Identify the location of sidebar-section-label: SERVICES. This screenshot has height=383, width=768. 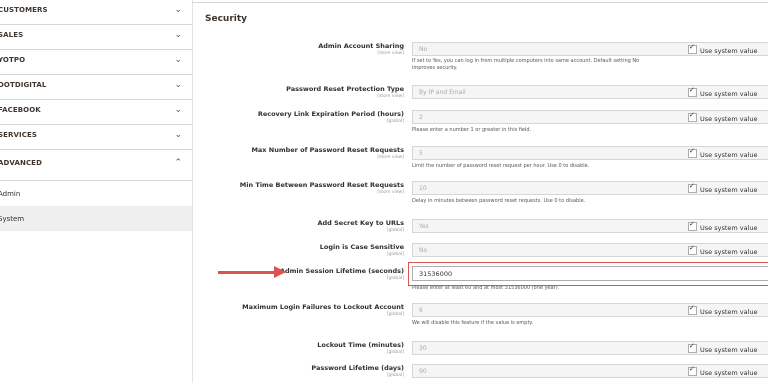
(18, 135).